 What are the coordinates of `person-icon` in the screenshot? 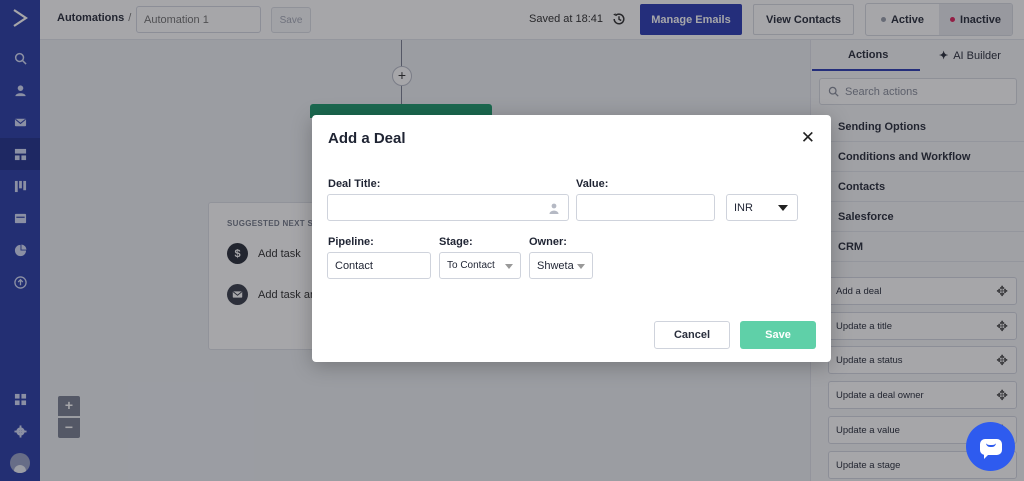 It's located at (554, 208).